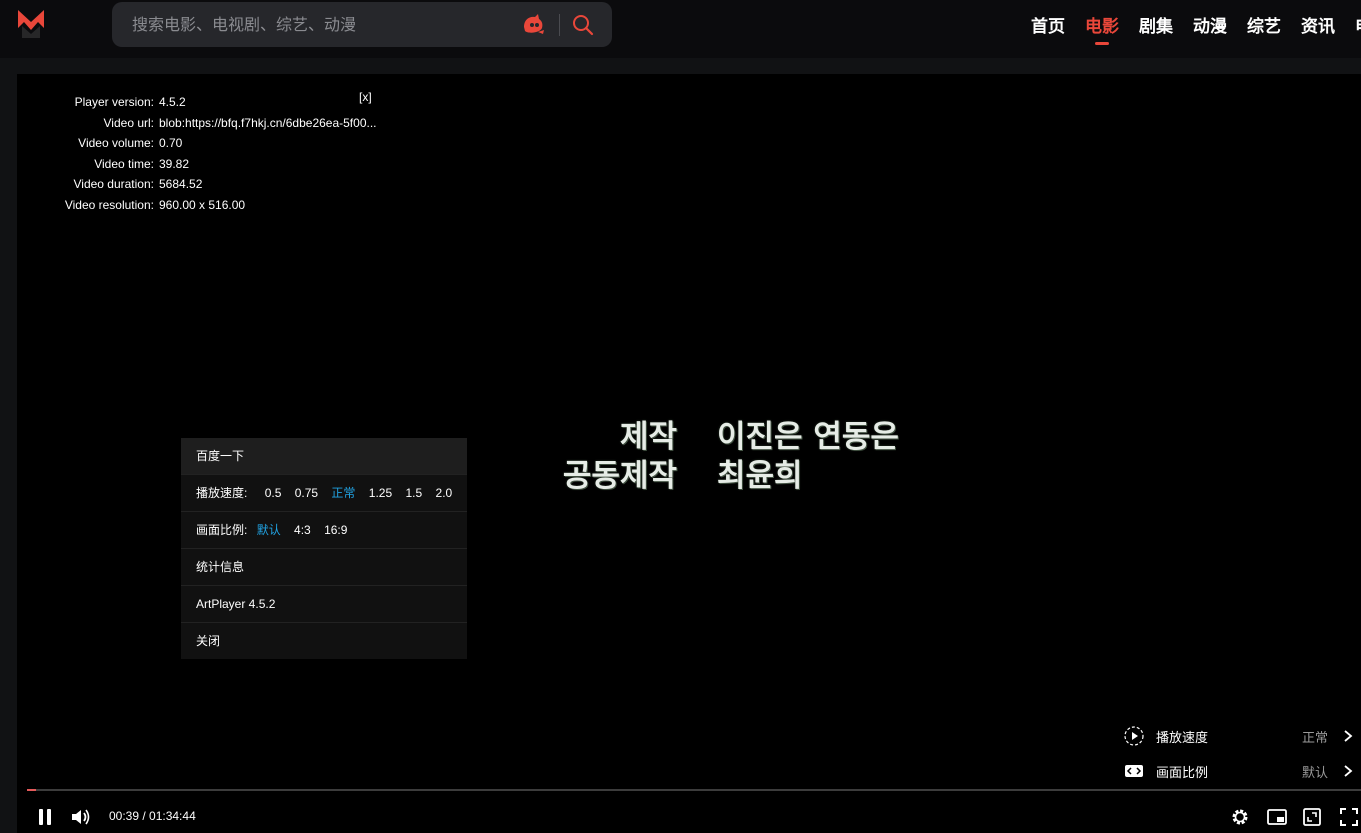 This screenshot has width=1361, height=833. Describe the element at coordinates (1312, 817) in the screenshot. I see `web-fullscreen-icon` at that location.